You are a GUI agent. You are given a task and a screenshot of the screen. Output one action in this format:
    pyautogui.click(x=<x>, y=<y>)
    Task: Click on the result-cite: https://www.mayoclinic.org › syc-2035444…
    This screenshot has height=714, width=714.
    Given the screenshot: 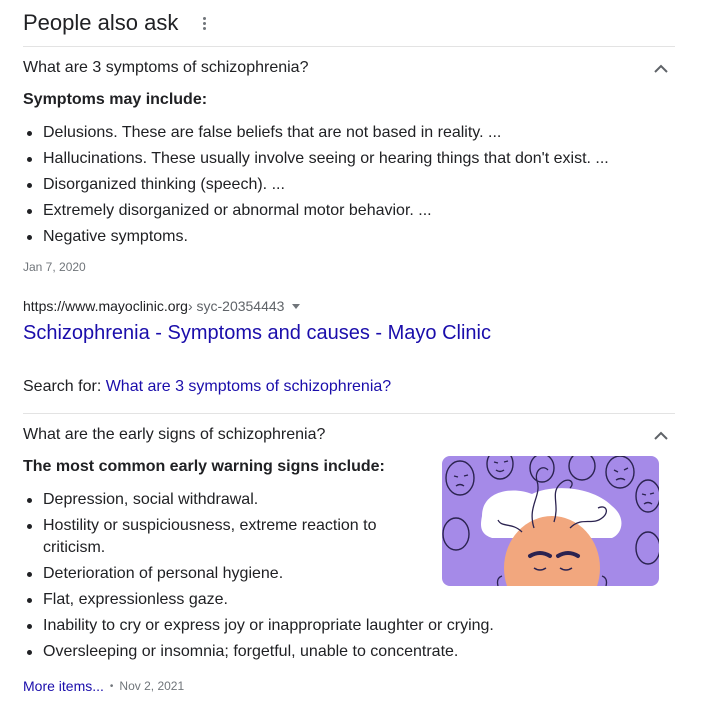 What is the action you would take?
    pyautogui.click(x=162, y=306)
    